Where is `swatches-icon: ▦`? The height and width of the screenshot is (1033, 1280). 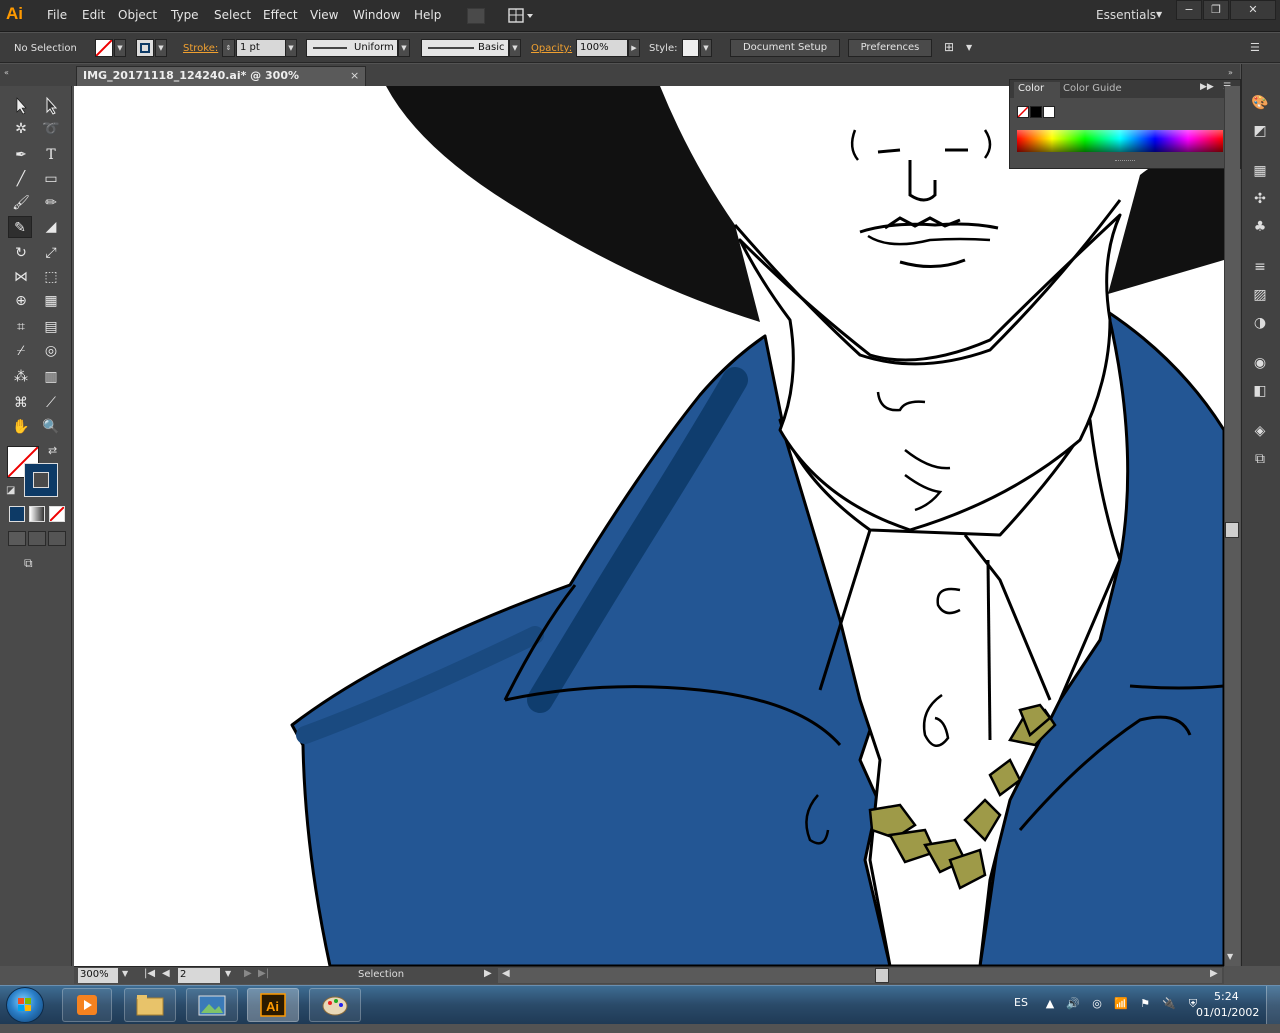
swatches-icon: ▦ is located at coordinates (1260, 171).